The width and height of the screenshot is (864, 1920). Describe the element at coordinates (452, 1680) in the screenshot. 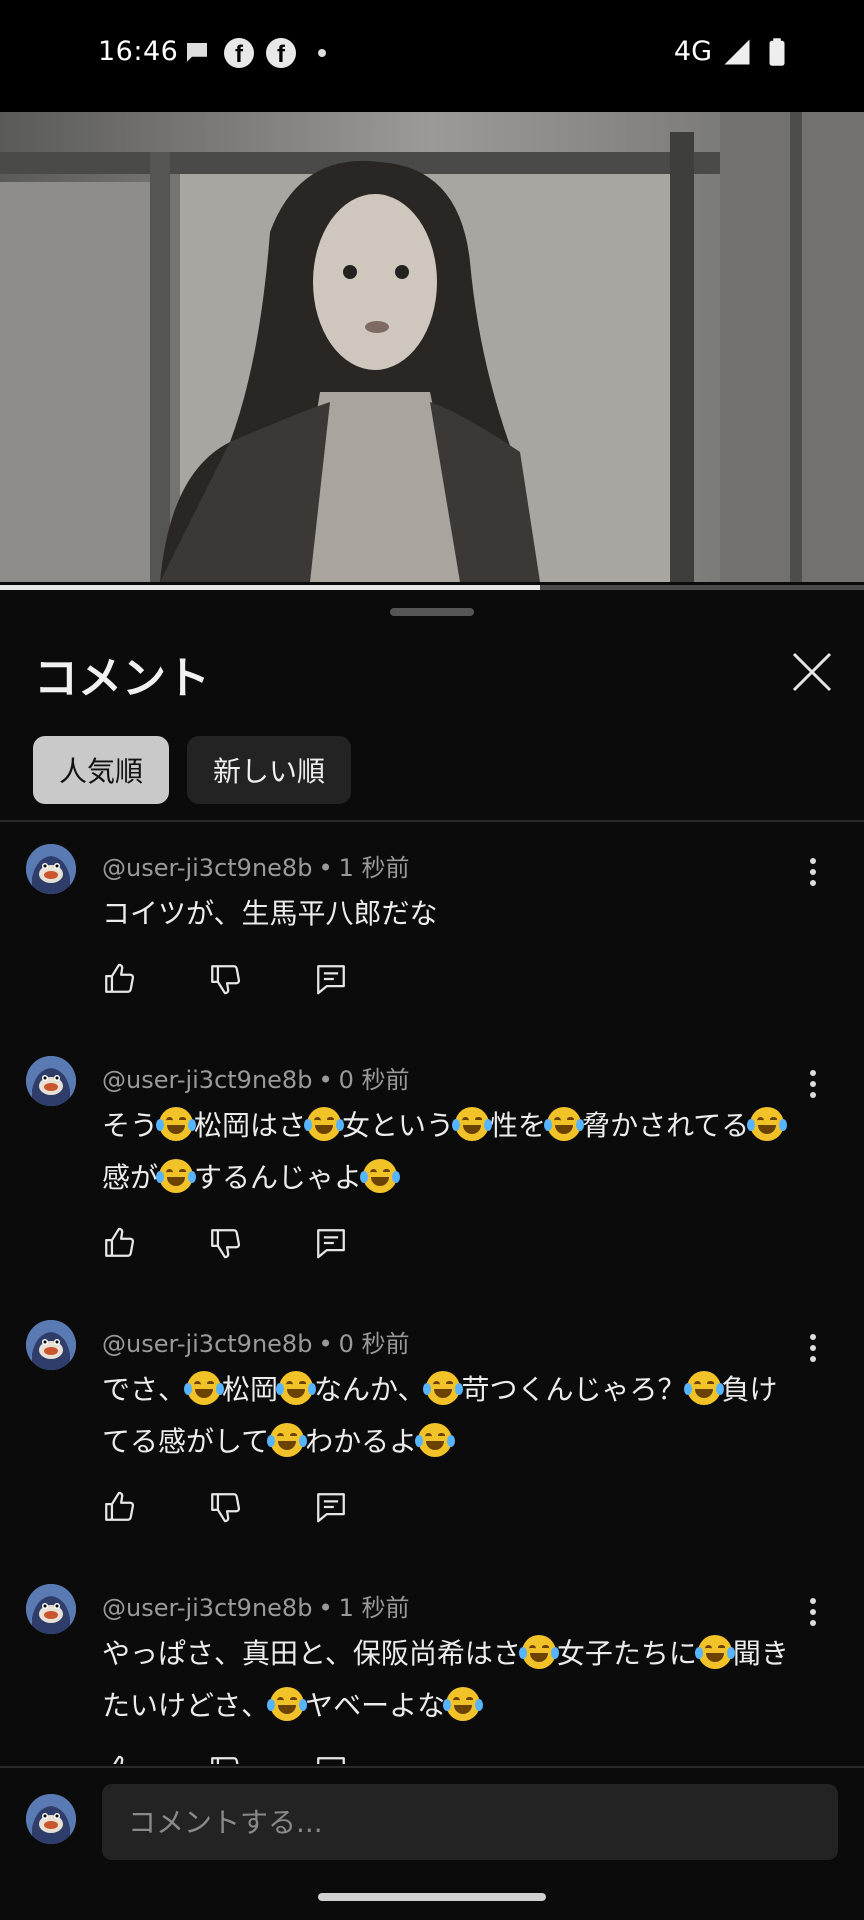

I see `comment-text: やっぱさ、真田と、保阪尚希はさ 女子たちに 聞きたいけどさ、 ヤベーよな` at that location.